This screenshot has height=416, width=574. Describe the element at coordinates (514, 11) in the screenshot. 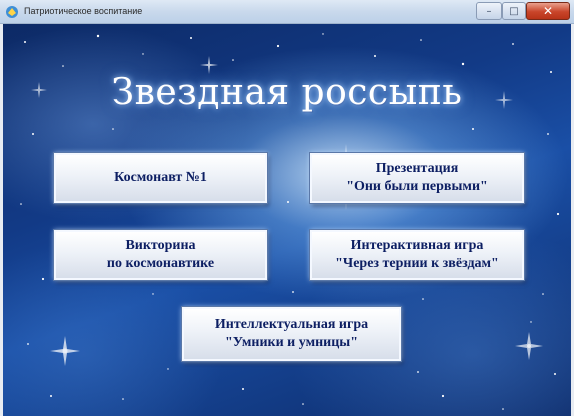

I see `maximize-button: □` at that location.